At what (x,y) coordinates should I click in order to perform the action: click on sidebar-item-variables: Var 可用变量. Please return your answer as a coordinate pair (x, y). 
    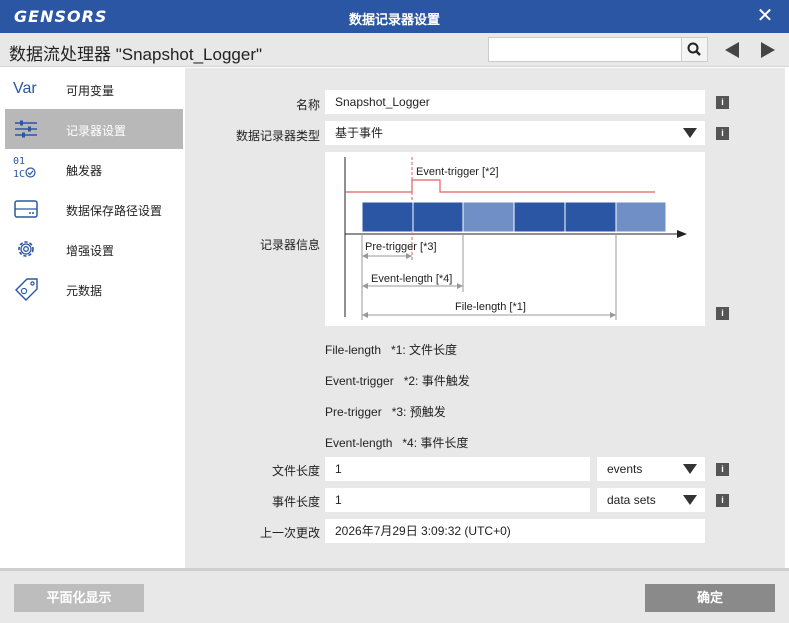
    Looking at the image, I should click on (94, 89).